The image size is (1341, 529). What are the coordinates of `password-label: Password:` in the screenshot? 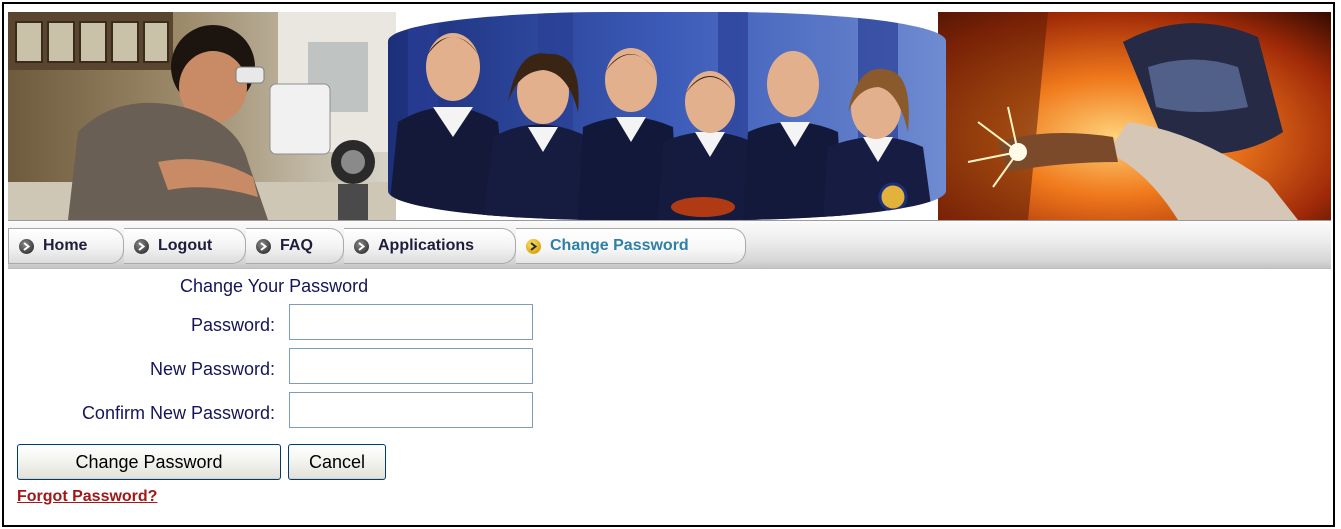 It's located at (232, 325).